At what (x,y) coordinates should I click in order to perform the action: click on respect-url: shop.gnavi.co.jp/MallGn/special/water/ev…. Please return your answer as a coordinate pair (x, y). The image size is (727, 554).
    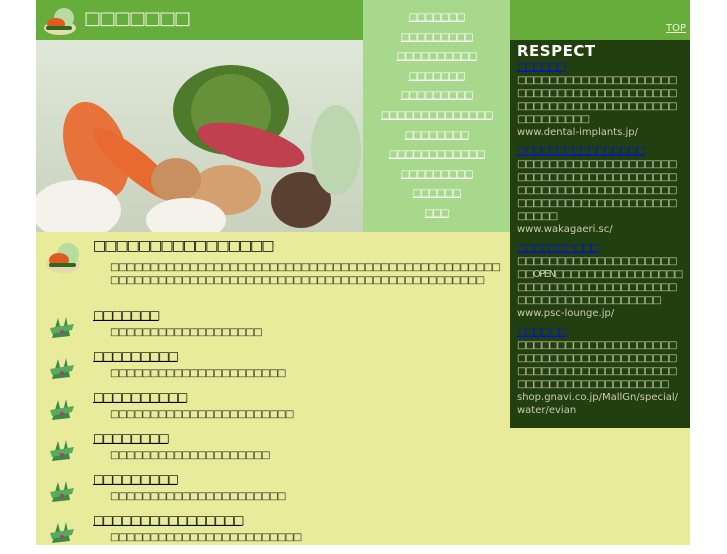
    Looking at the image, I should click on (598, 404).